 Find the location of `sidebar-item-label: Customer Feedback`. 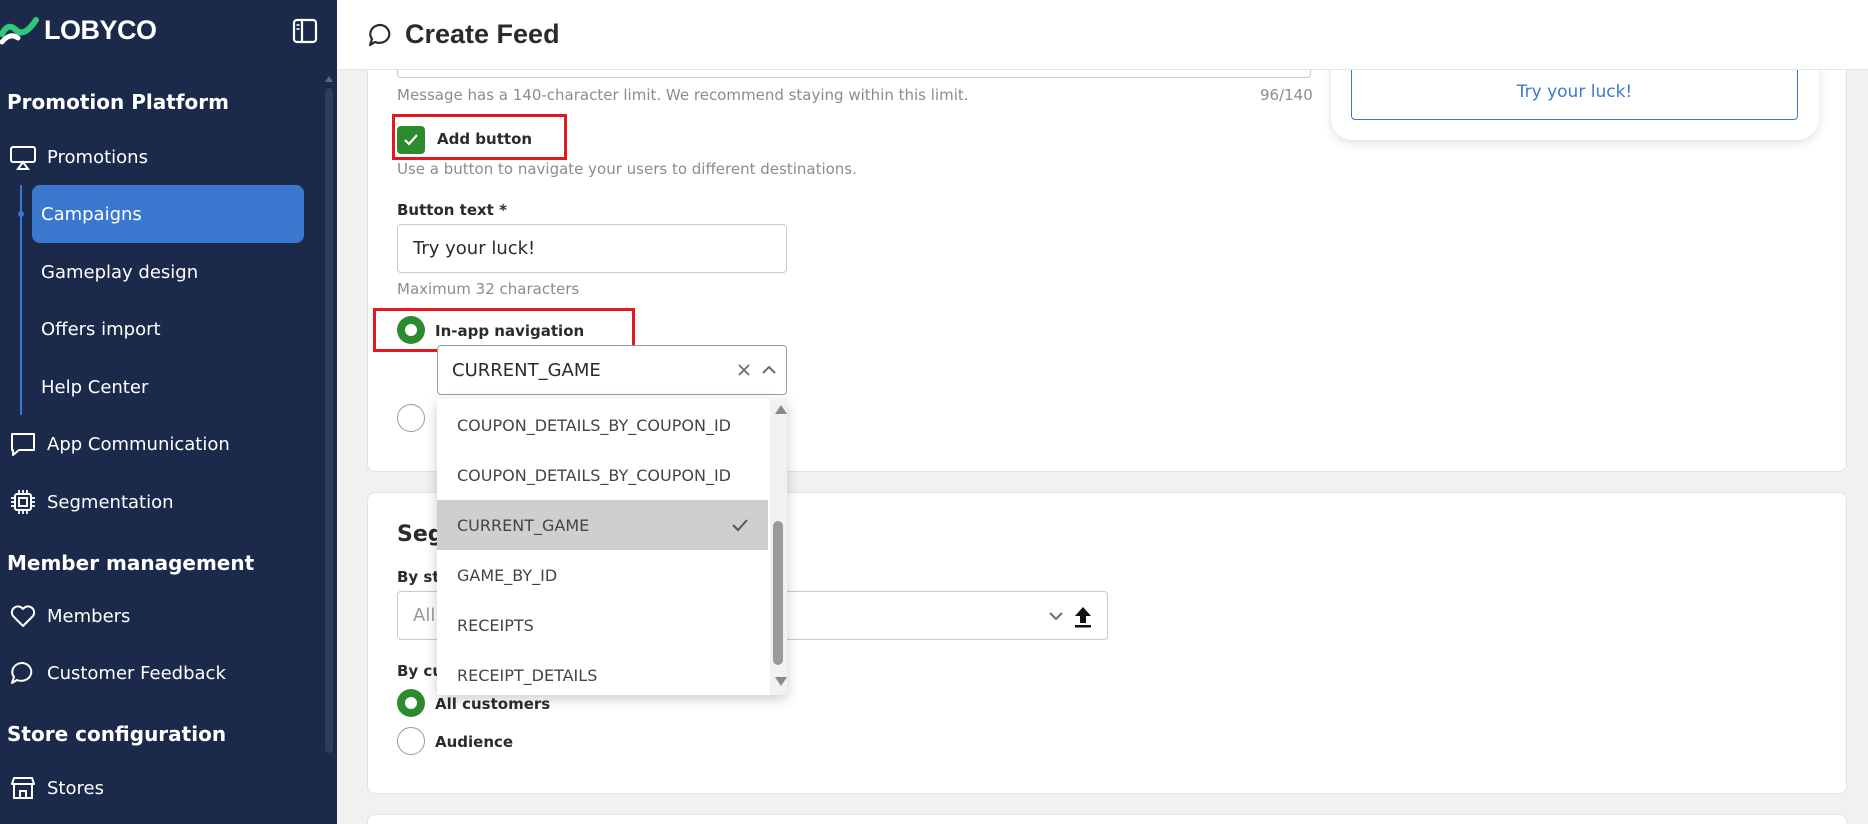

sidebar-item-label: Customer Feedback is located at coordinates (136, 673).